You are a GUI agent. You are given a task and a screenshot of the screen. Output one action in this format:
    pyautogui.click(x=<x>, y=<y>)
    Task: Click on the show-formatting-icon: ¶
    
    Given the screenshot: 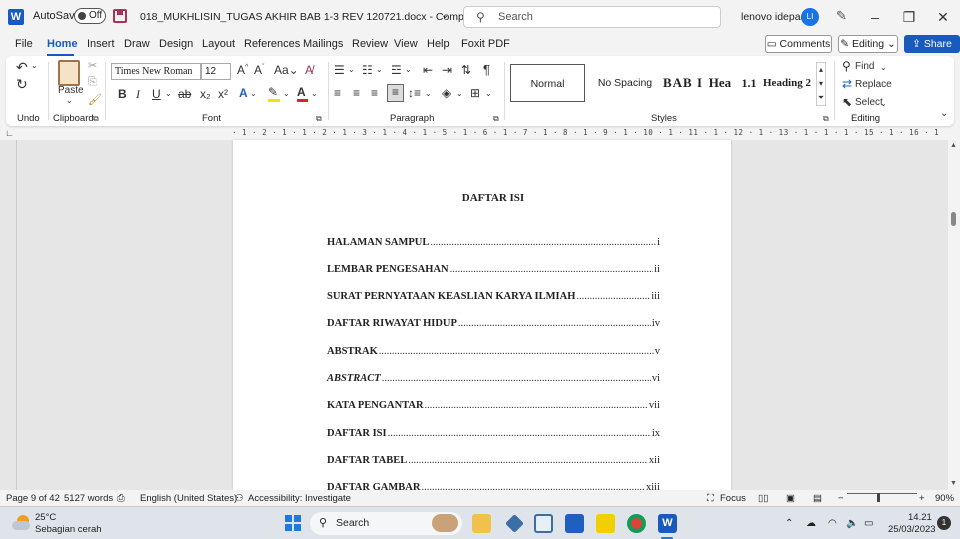 What is the action you would take?
    pyautogui.click(x=486, y=69)
    